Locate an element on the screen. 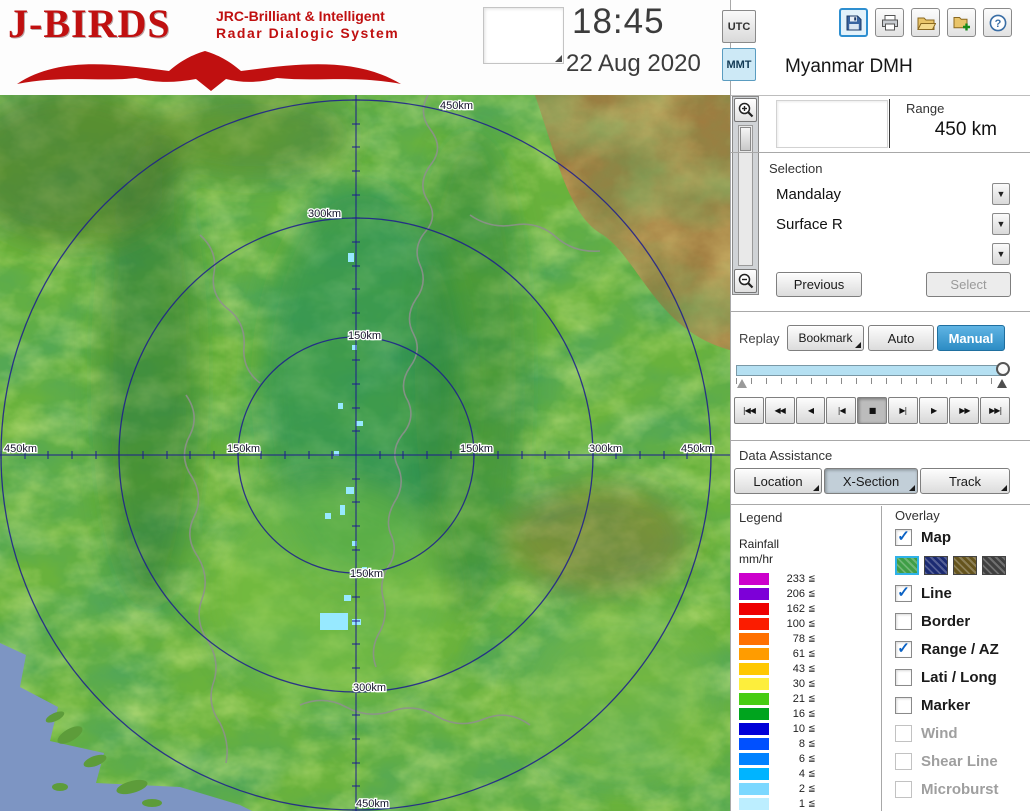 The image size is (1030, 811). legend-item: 78 ≦ is located at coordinates (810, 638).